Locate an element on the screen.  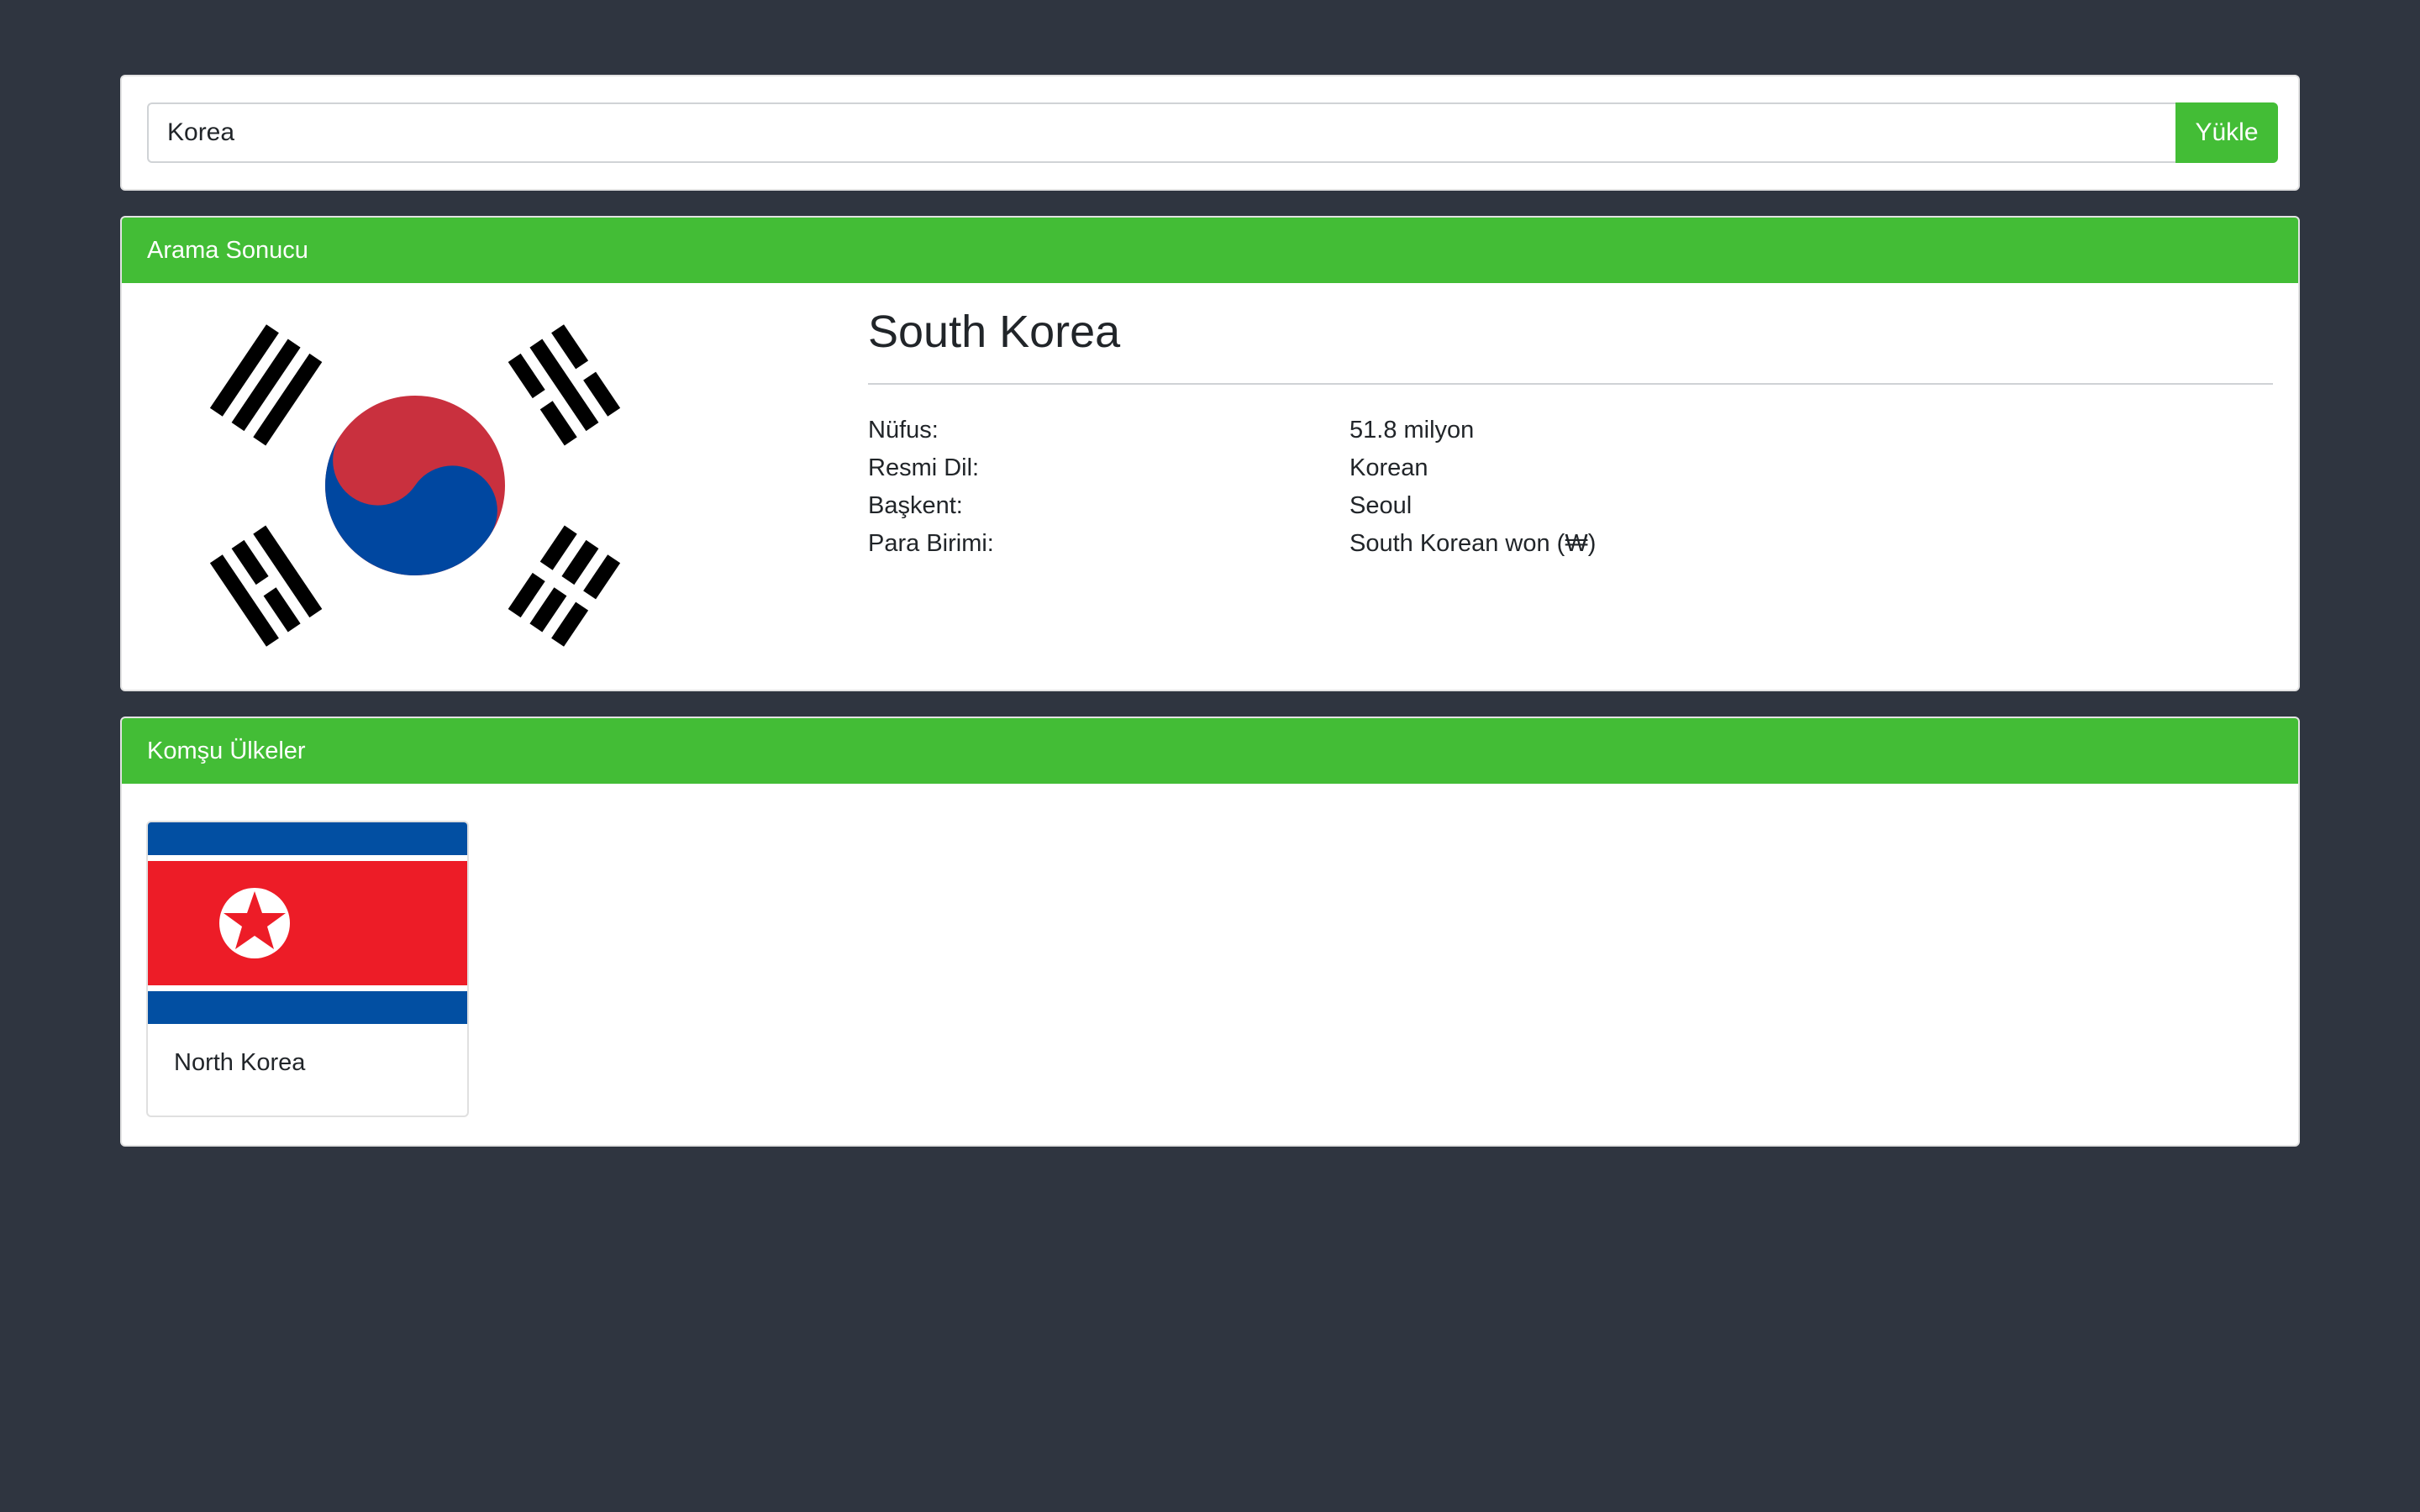
population-value: 51.8 milyon is located at coordinates (1412, 430).